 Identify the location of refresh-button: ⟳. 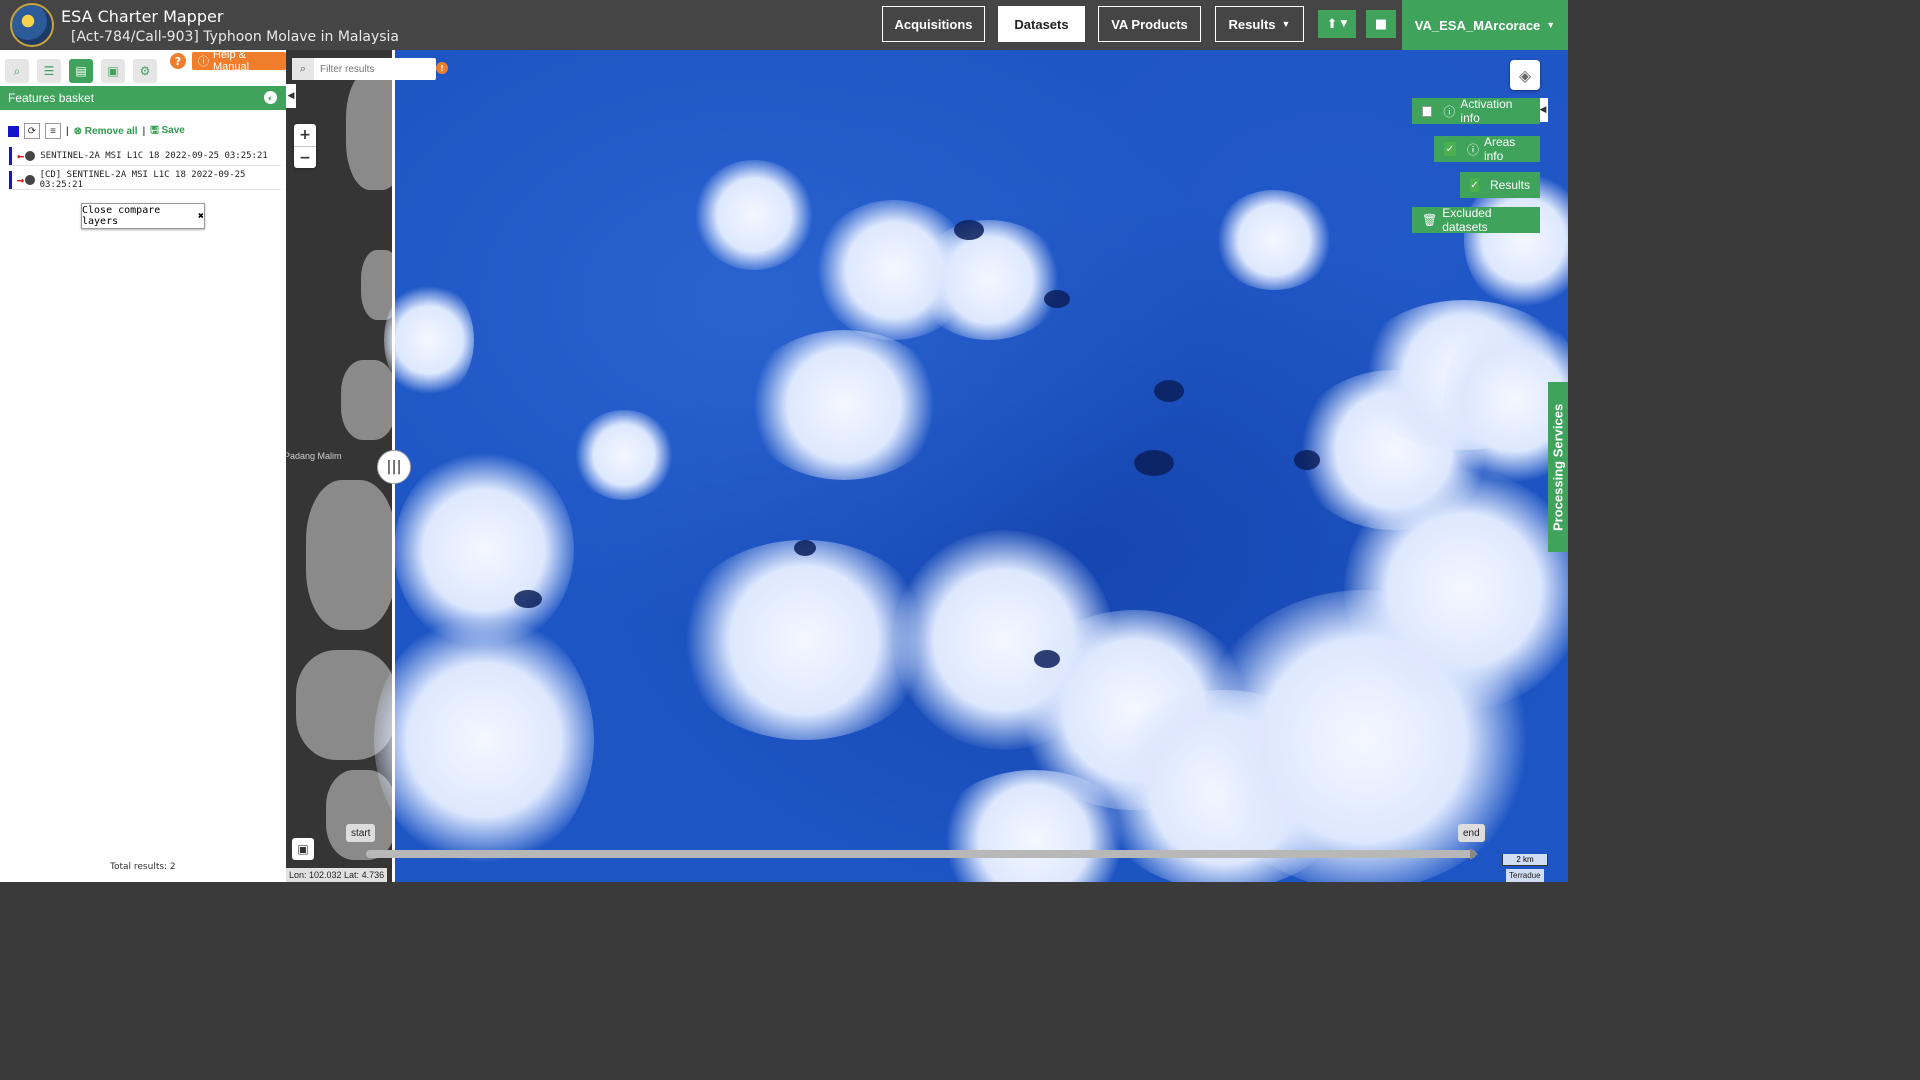
(32, 131).